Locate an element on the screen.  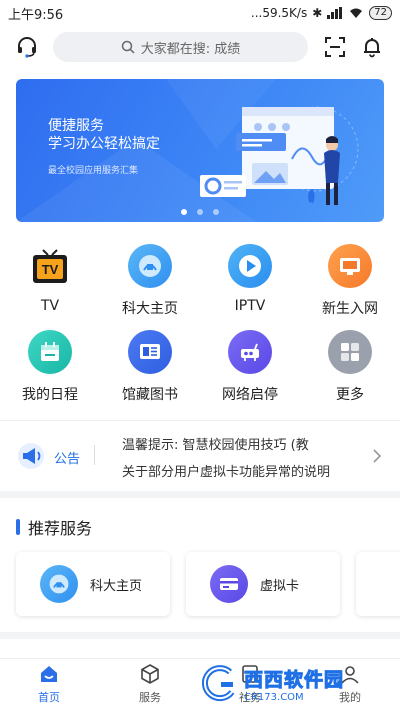
grid-item-new-student: 新生入网 is located at coordinates (350, 281).